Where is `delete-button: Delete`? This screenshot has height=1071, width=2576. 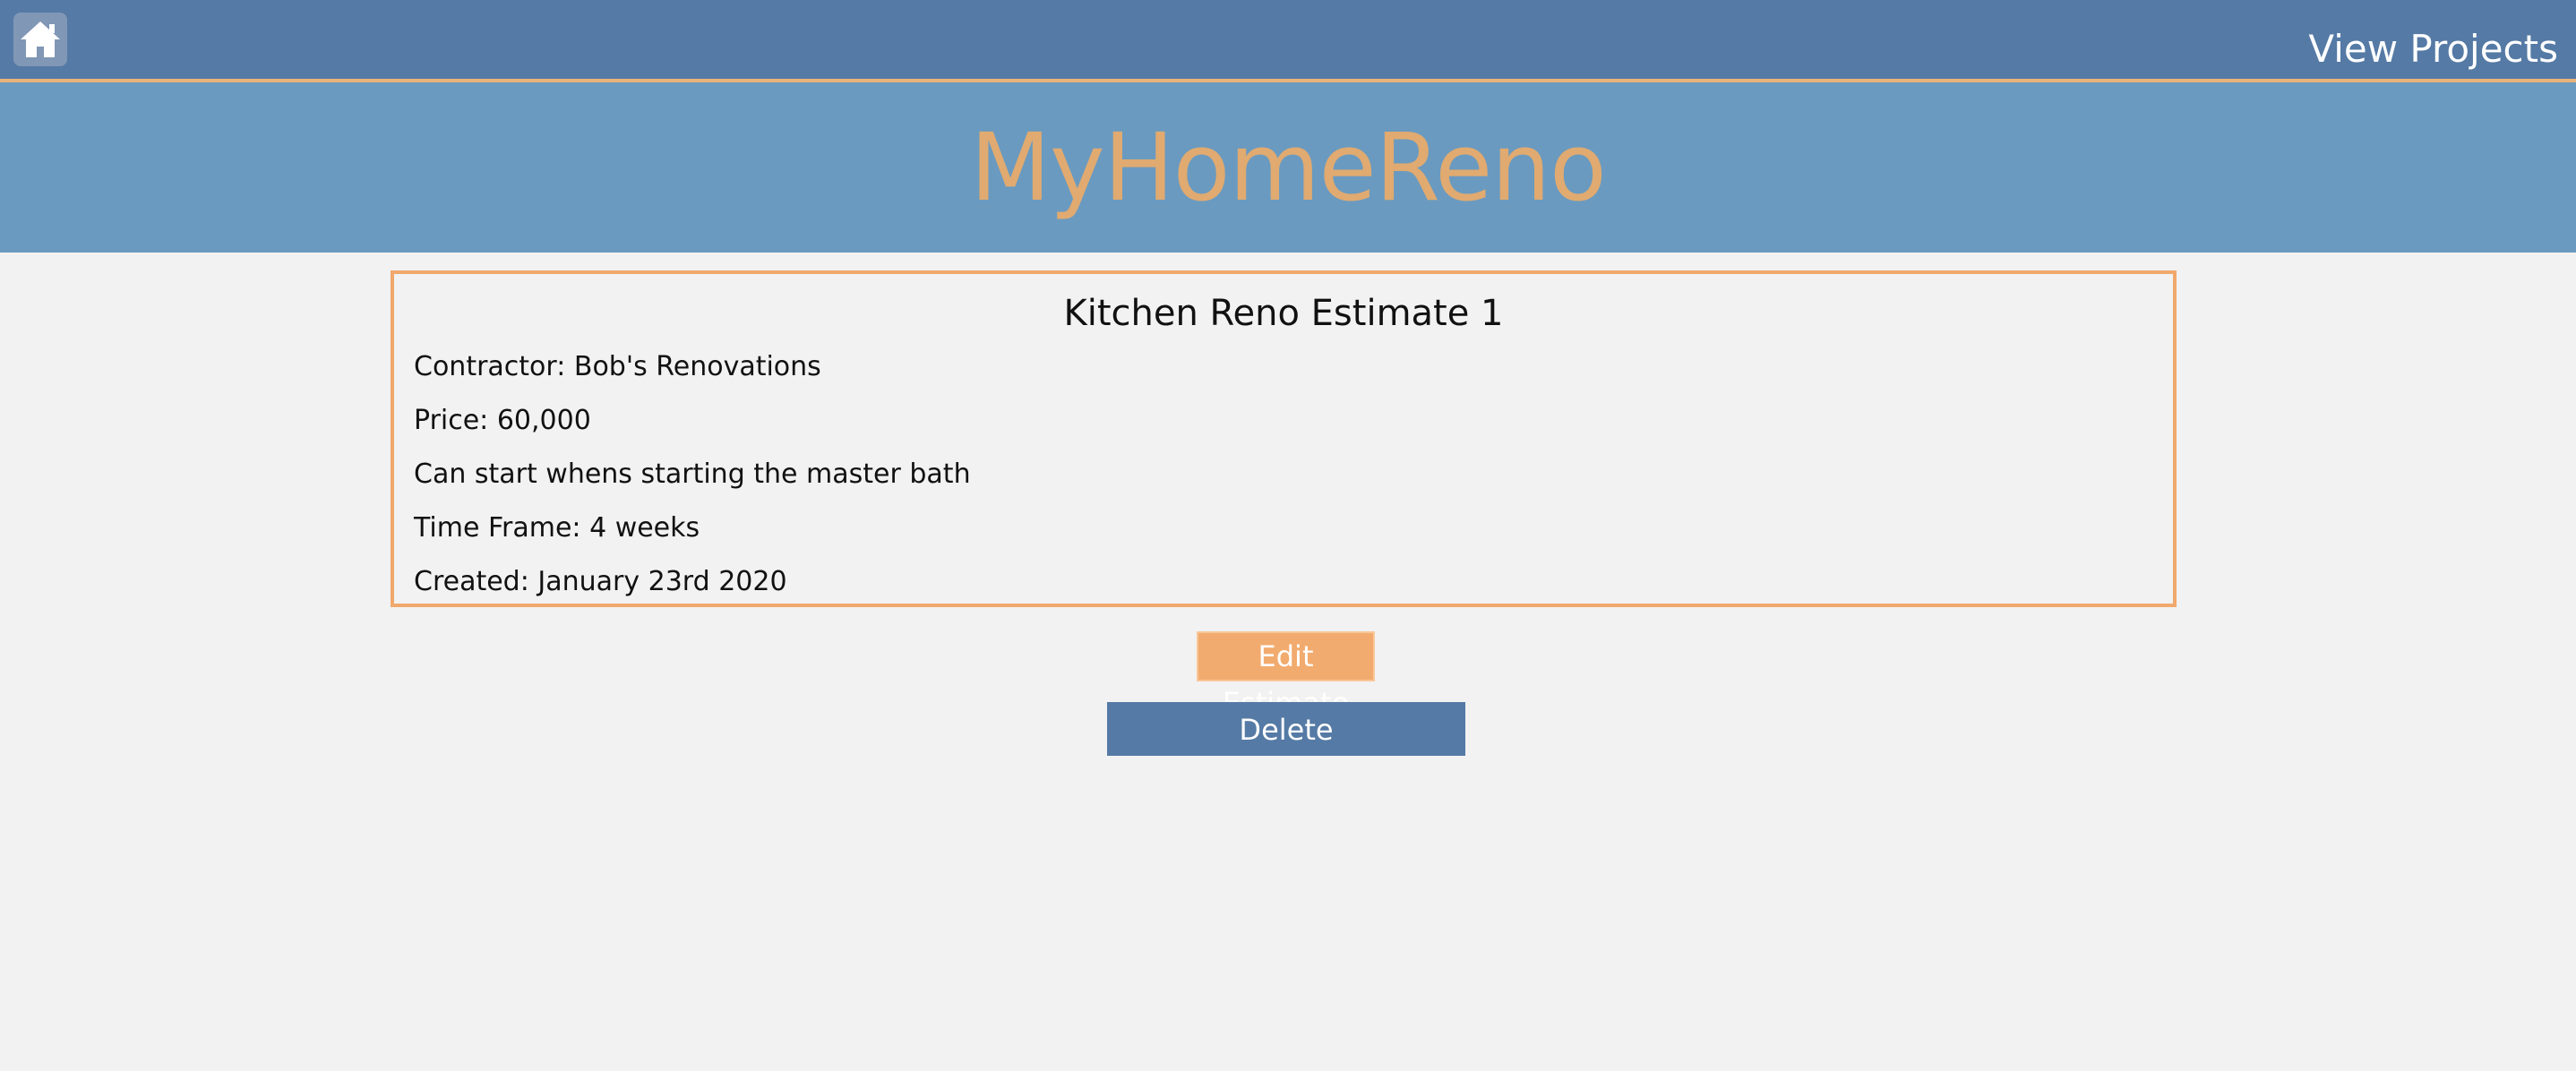
delete-button: Delete is located at coordinates (1286, 729).